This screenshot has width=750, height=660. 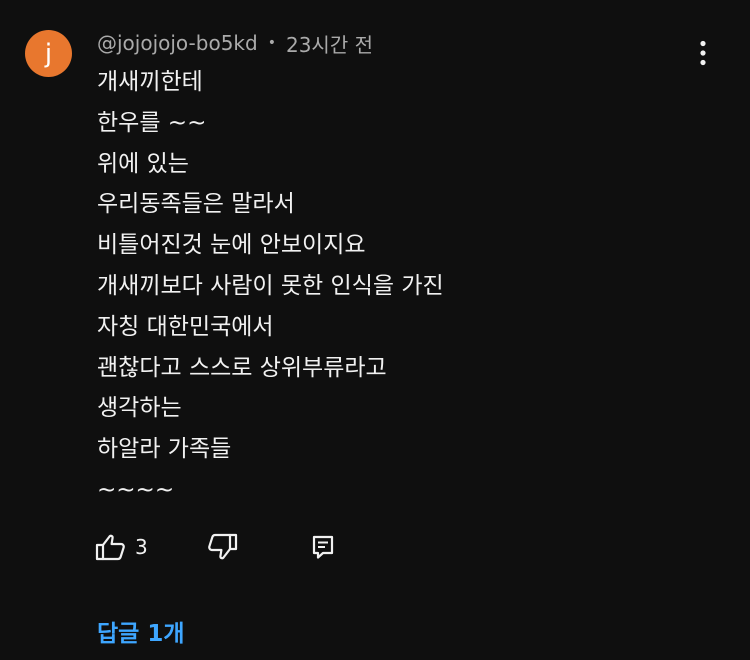 What do you see at coordinates (177, 43) in the screenshot?
I see `author-name: @jojojojo-bo5kd` at bounding box center [177, 43].